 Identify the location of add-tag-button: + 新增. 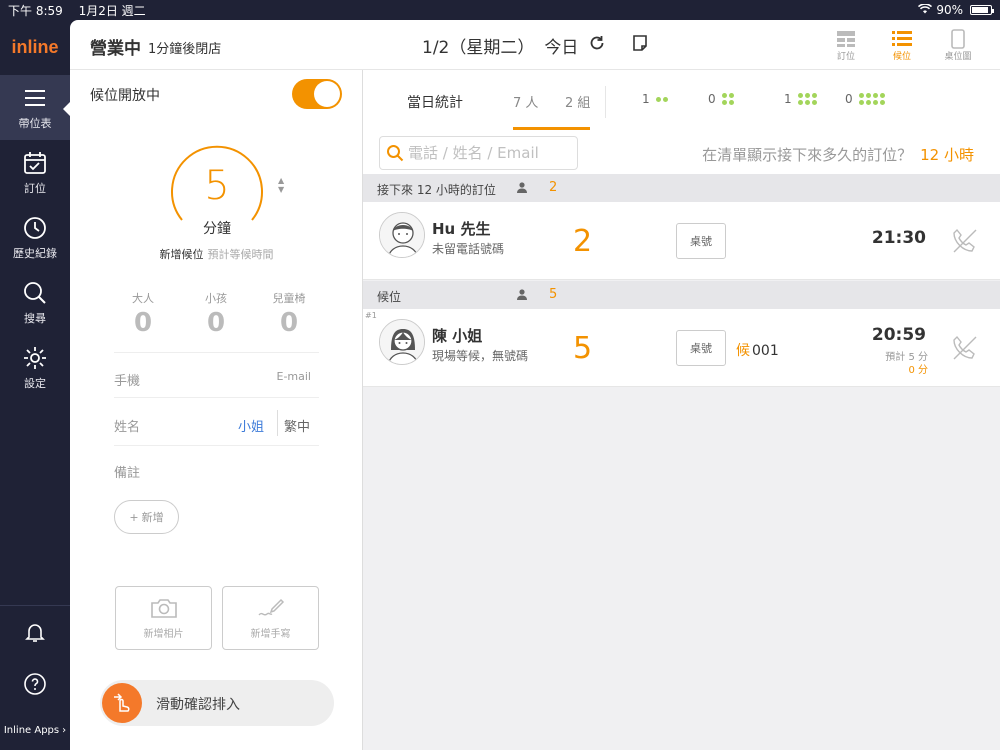
(146, 517).